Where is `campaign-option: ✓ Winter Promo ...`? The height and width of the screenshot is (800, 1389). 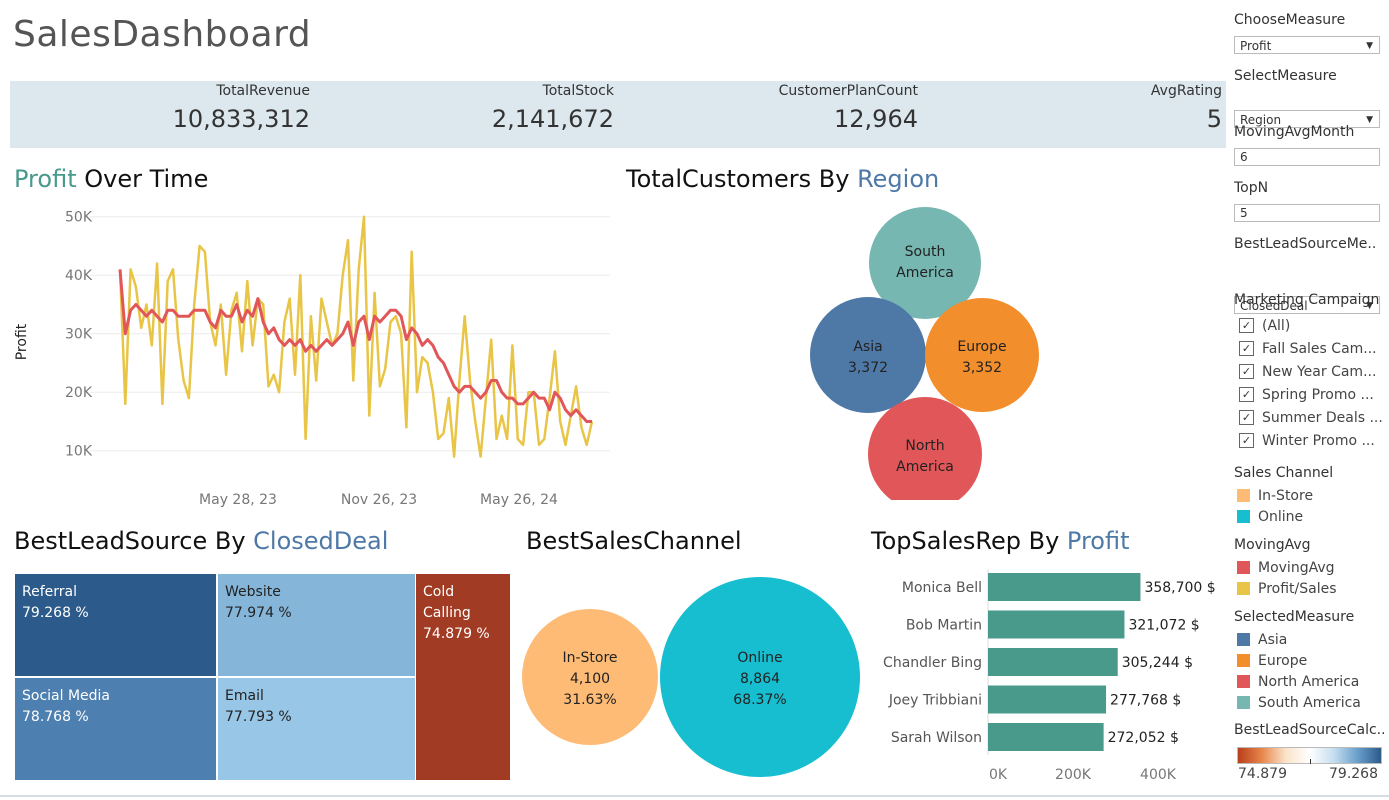
campaign-option: ✓ Winter Promo ... is located at coordinates (1311, 440).